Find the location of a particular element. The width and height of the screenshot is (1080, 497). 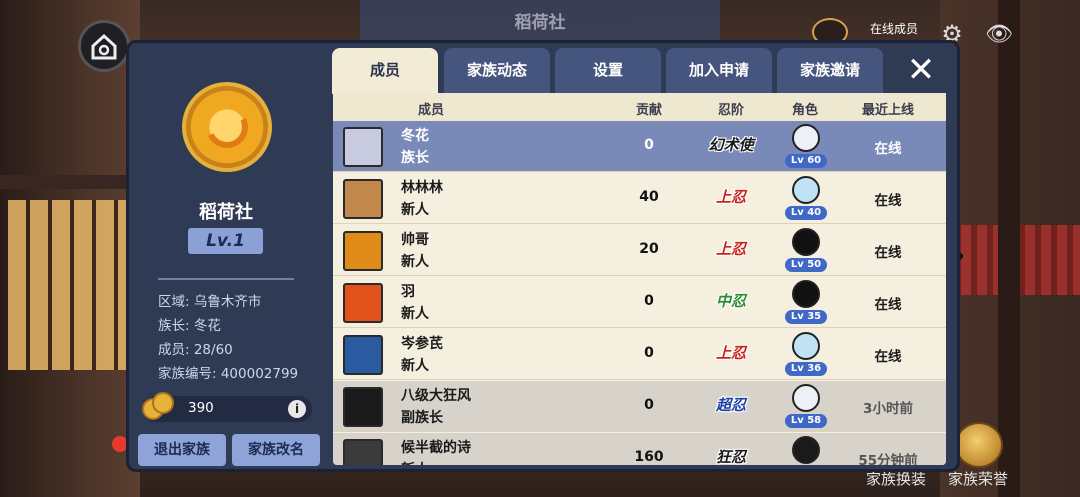

header-last-online: 最近上线 is located at coordinates (887, 110).